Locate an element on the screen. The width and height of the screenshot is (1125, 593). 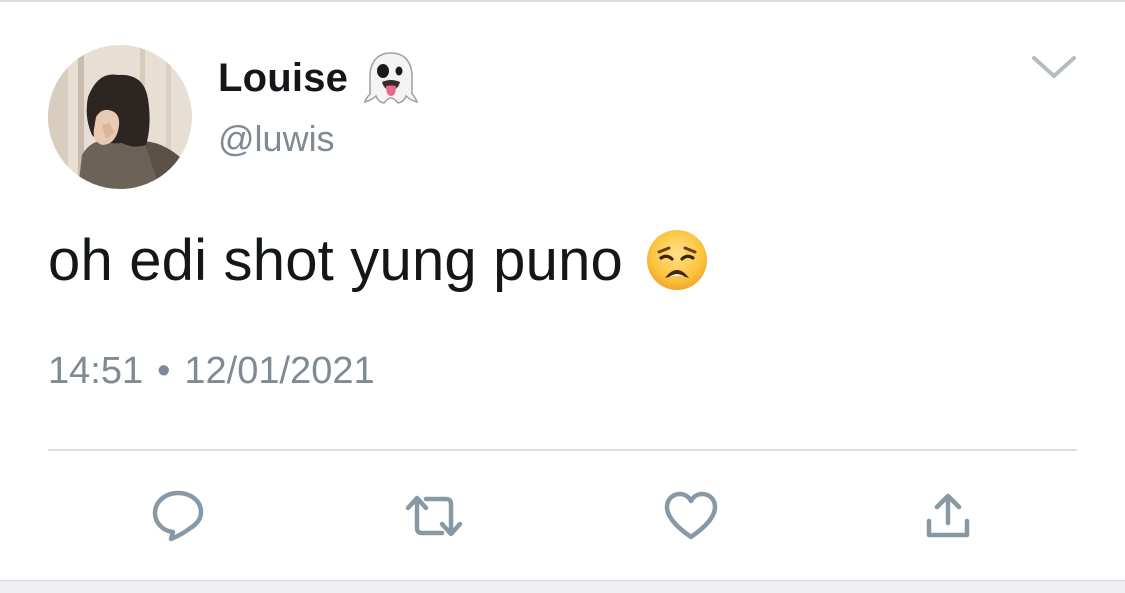
tweet-timestamp: 14:51 • 12/01/2021 is located at coordinates (211, 371).